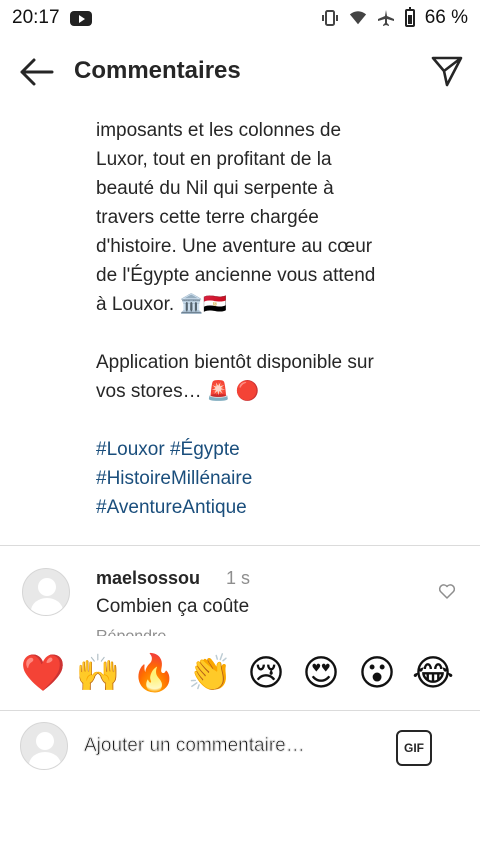  Describe the element at coordinates (191, 304) in the screenshot. I see `classical-building-emoji: 🏛️` at that location.